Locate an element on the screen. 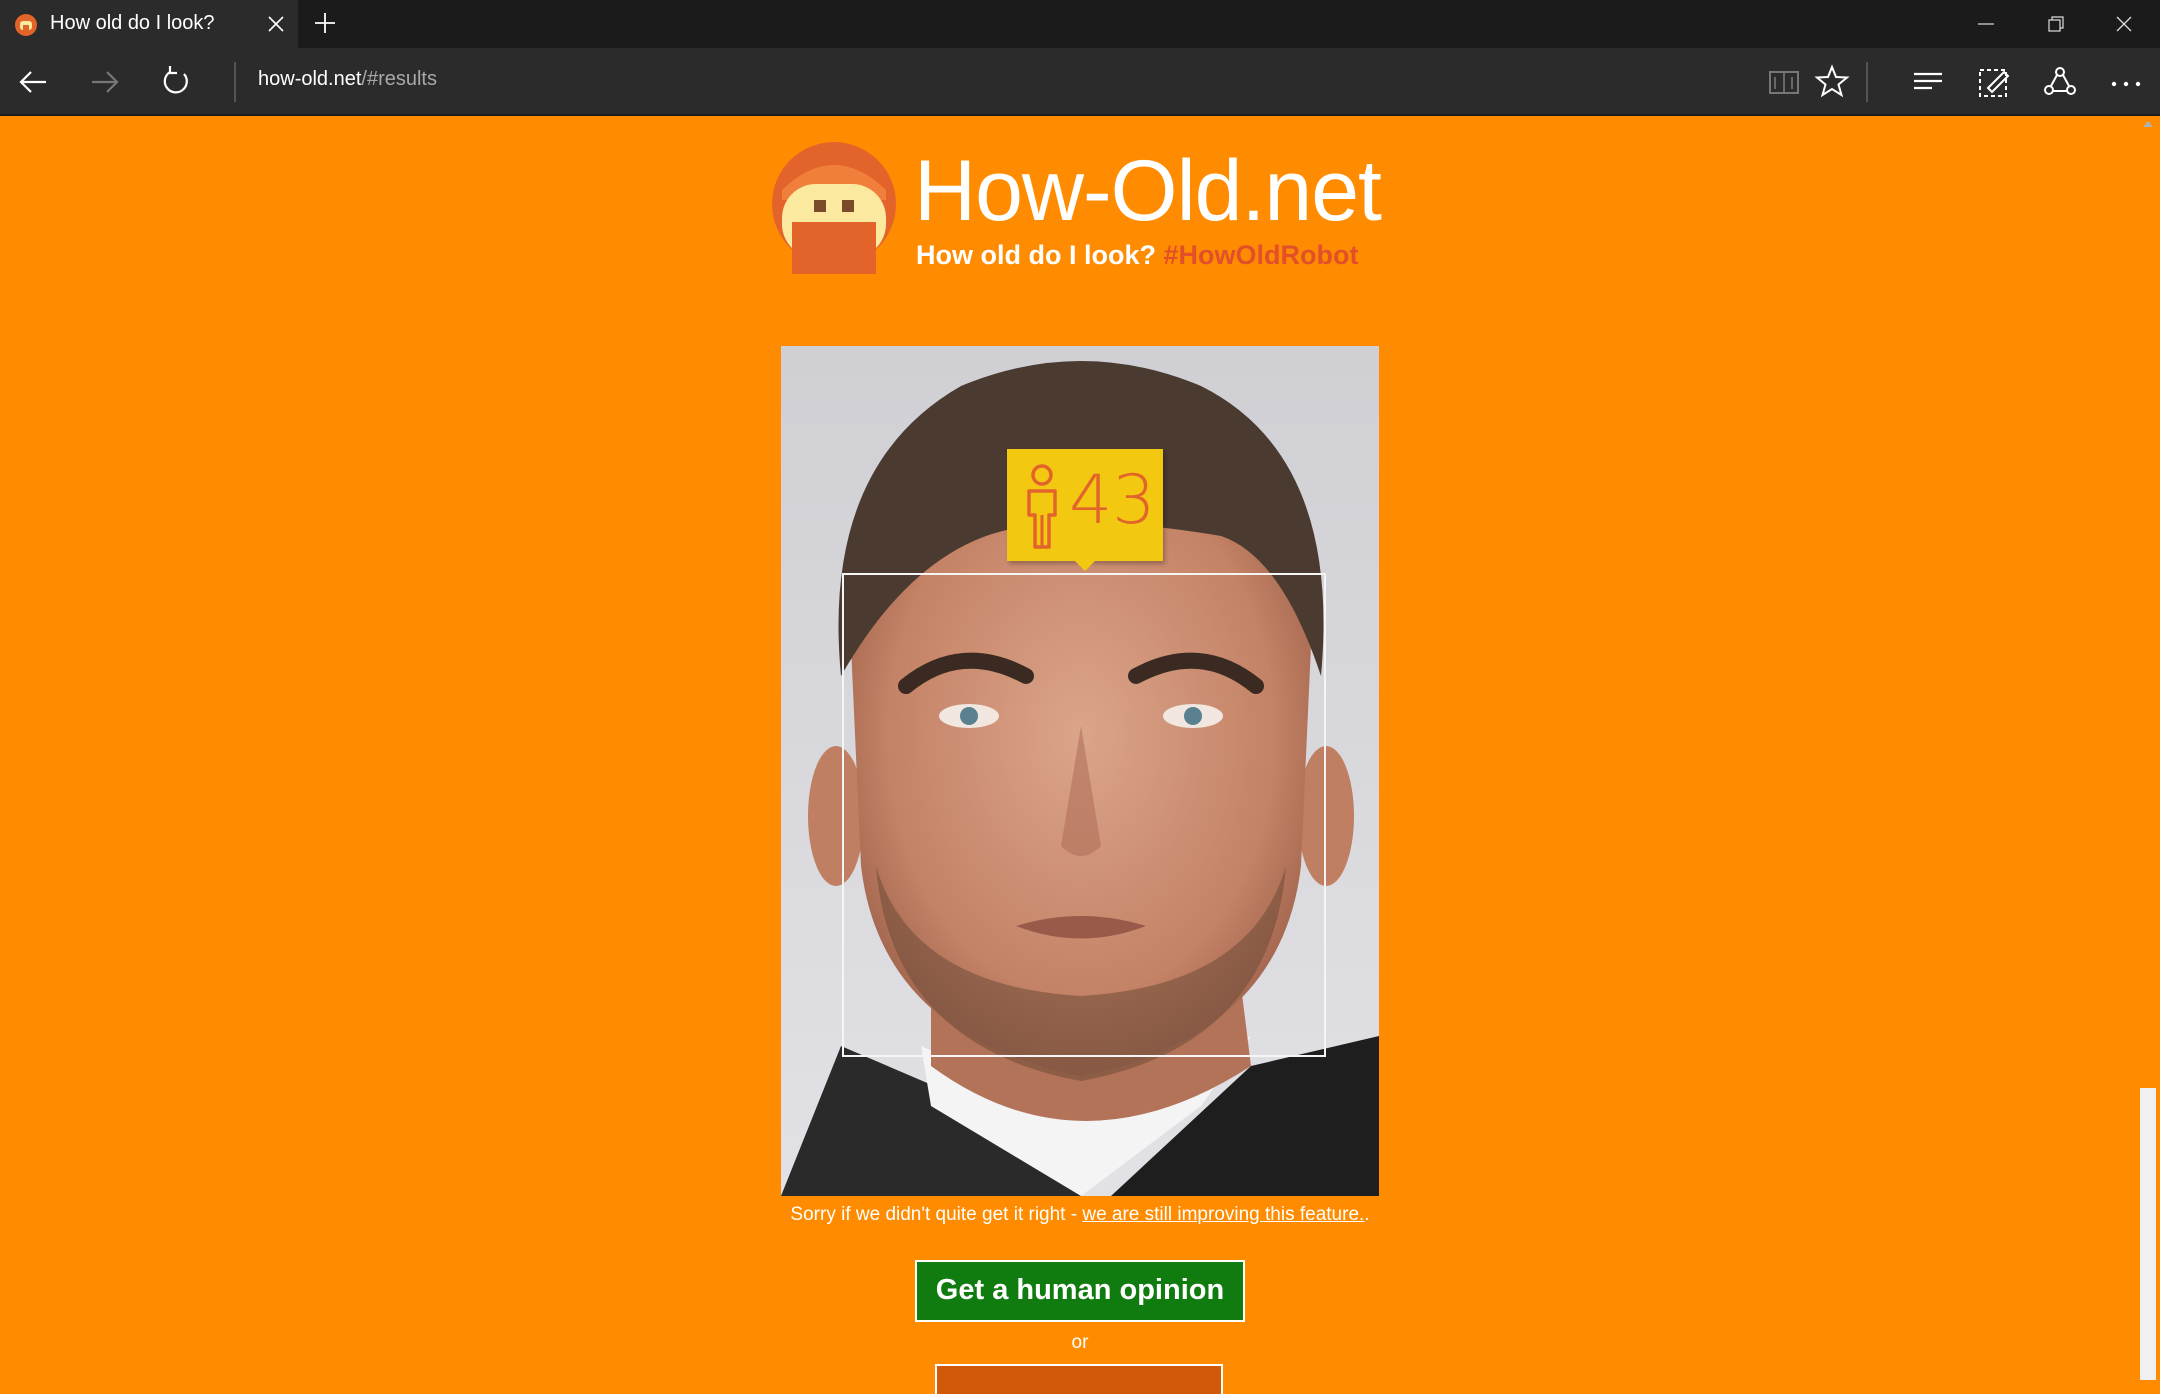 The width and height of the screenshot is (2160, 1394). forward-icon is located at coordinates (105, 82).